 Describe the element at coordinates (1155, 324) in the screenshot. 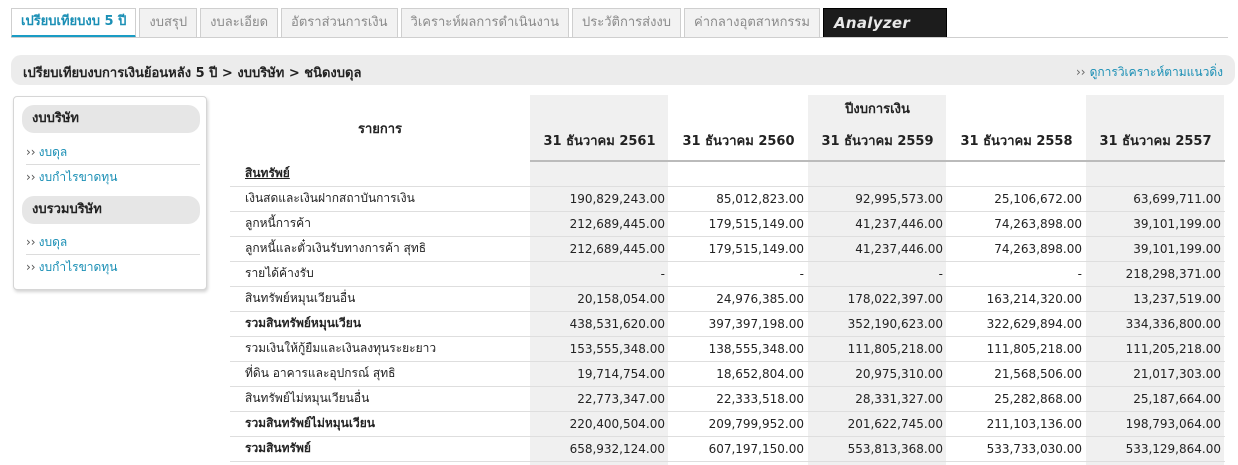

I see `value-cell: 334,336,800.00` at that location.